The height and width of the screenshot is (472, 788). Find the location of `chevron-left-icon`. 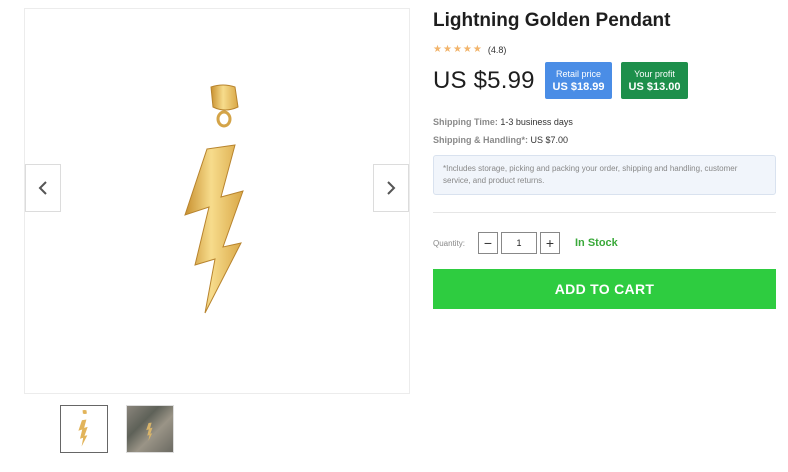

chevron-left-icon is located at coordinates (42, 188).